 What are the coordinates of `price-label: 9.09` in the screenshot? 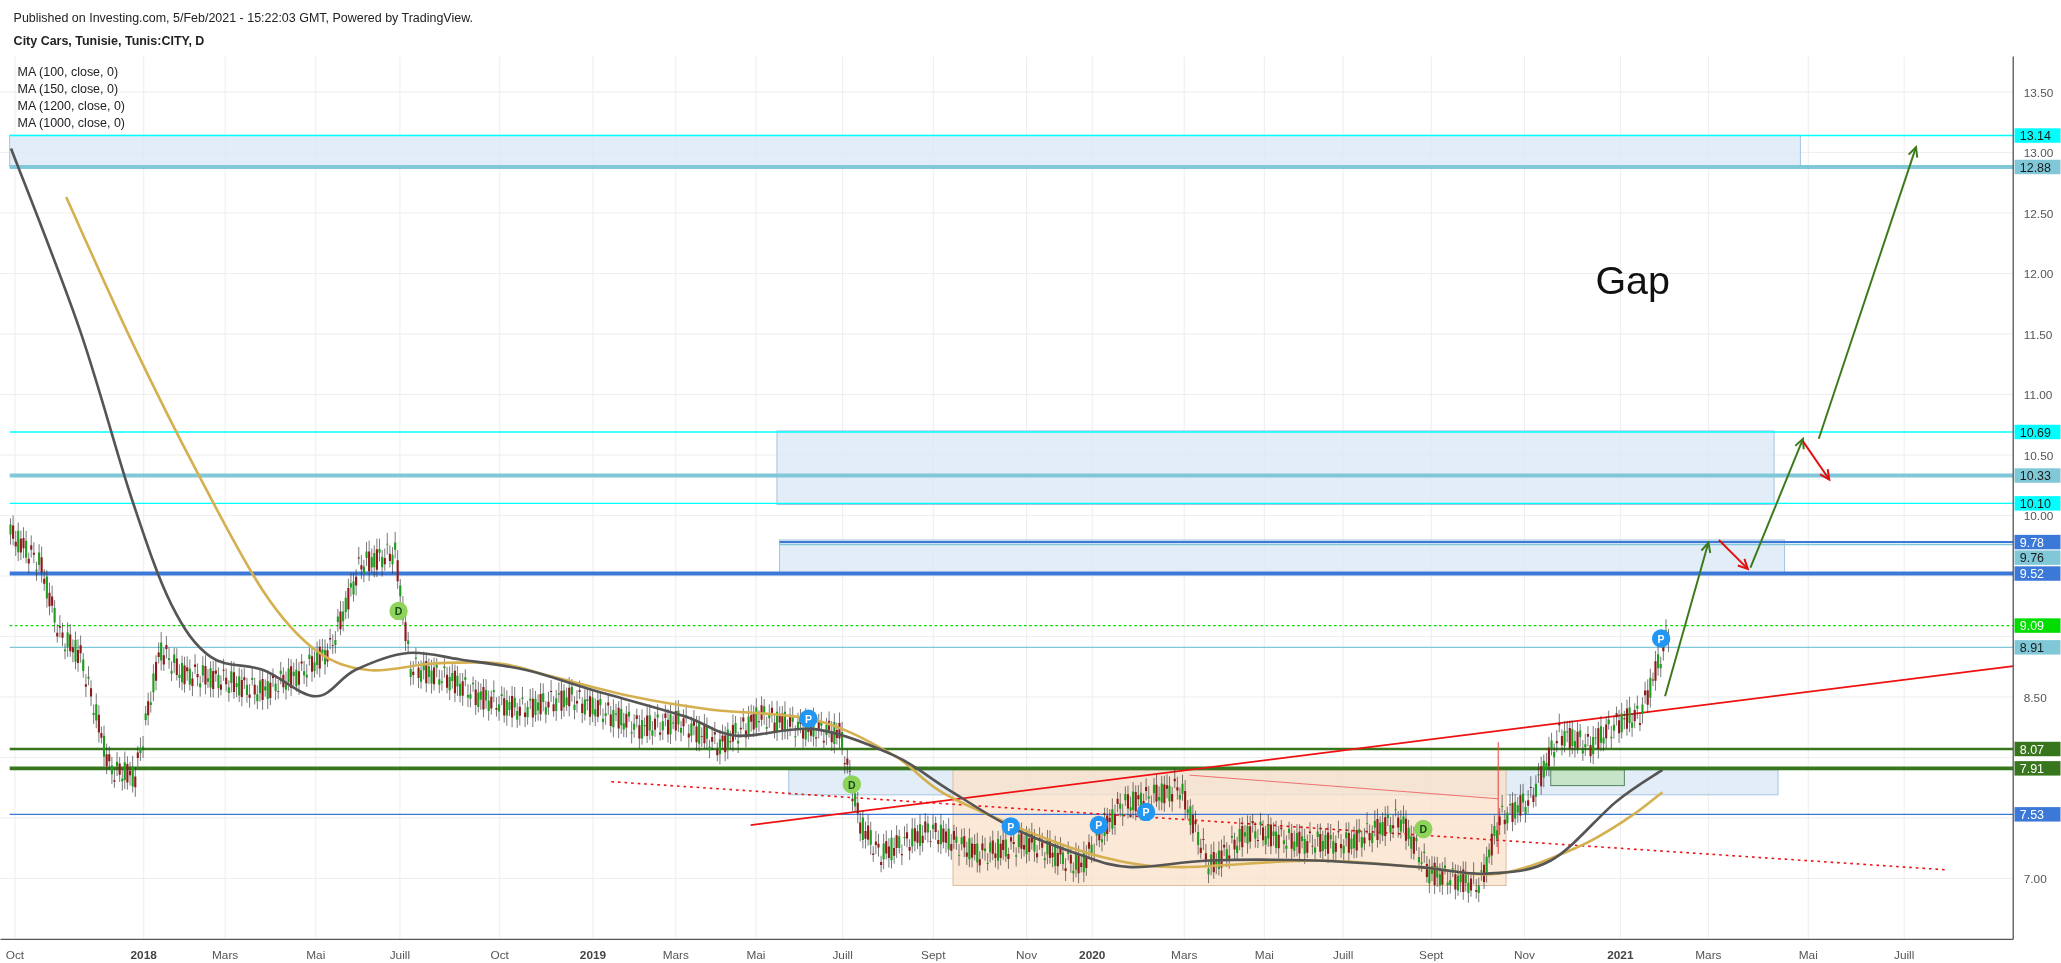 It's located at (2037, 626).